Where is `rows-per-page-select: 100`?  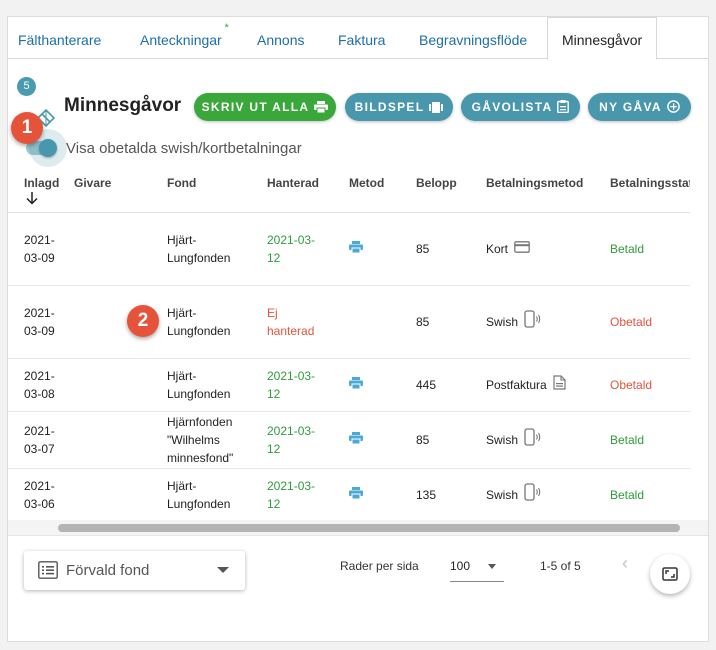 rows-per-page-select: 100 is located at coordinates (477, 567).